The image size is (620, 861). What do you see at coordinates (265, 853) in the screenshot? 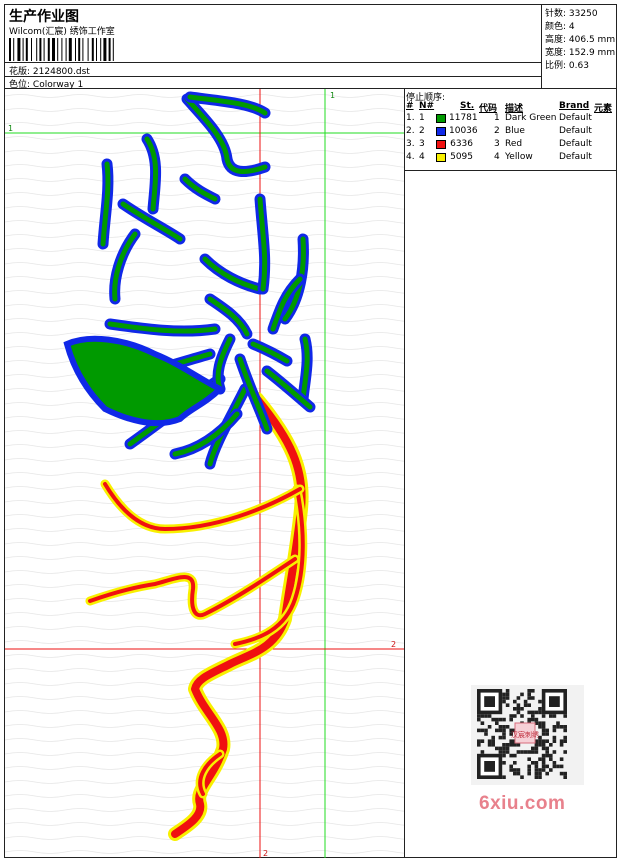
I see `guide-label-red-bottom: 2` at bounding box center [265, 853].